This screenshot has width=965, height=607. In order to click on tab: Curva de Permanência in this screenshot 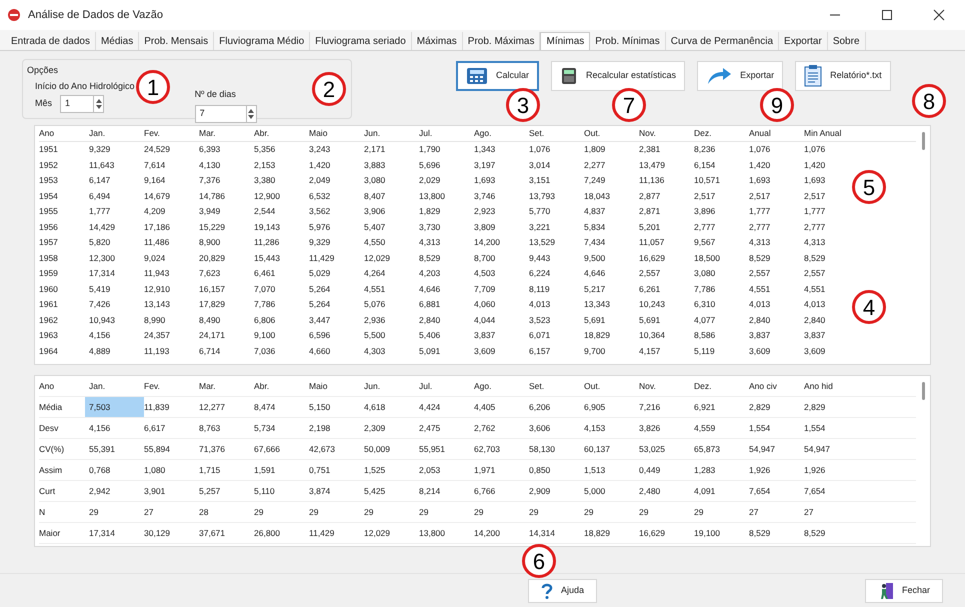, I will do `click(723, 41)`.